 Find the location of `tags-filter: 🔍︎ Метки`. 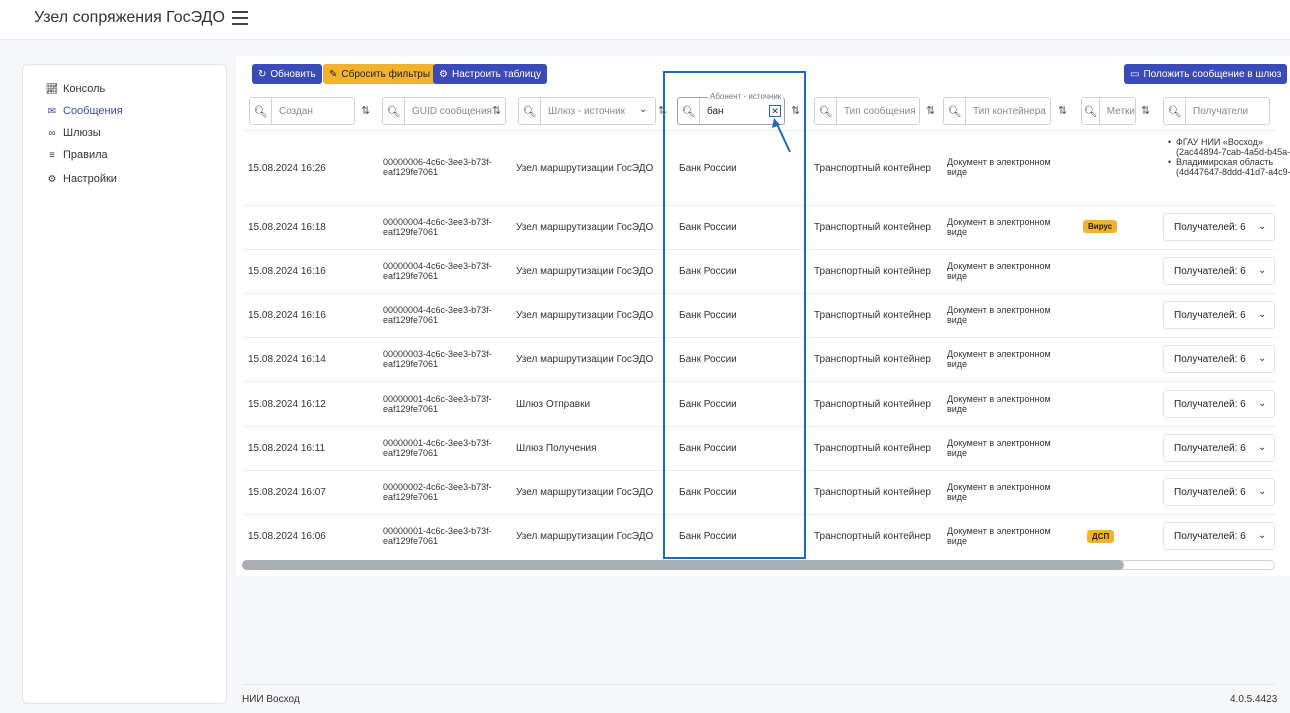

tags-filter: 🔍︎ Метки is located at coordinates (1108, 111).